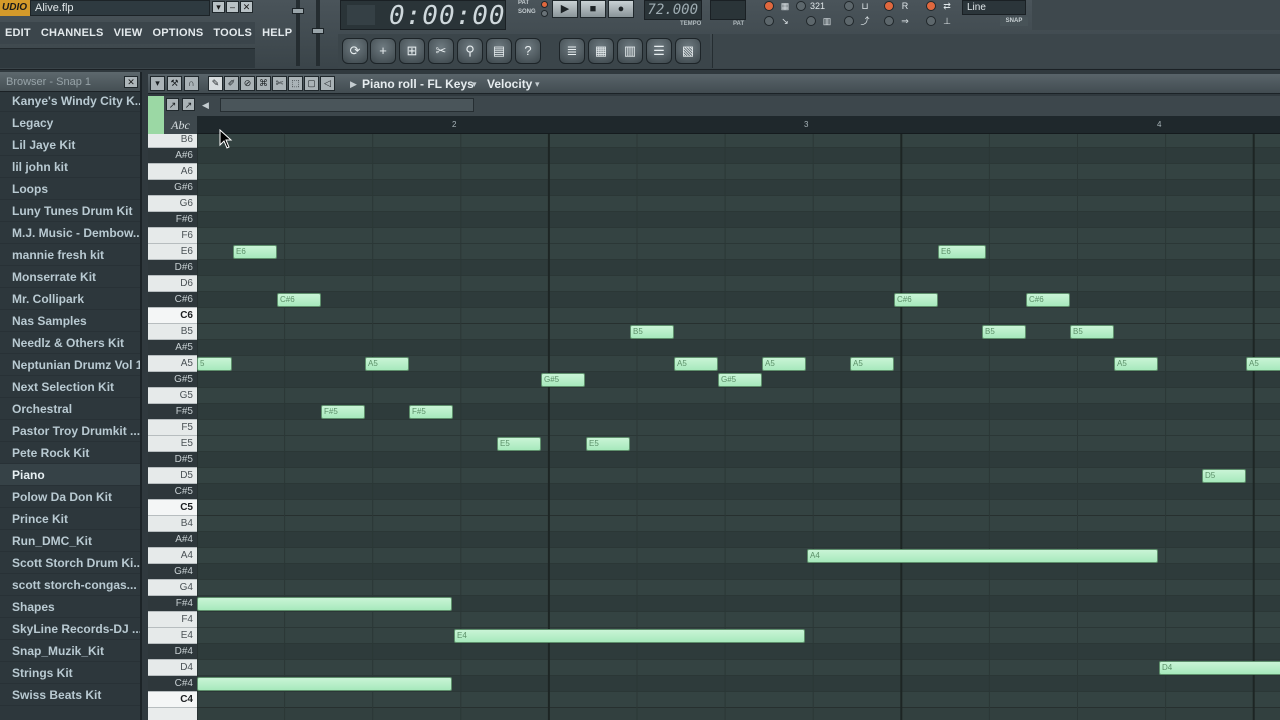  Describe the element at coordinates (178, 33) in the screenshot. I see `menu-options: OPTIONS` at that location.